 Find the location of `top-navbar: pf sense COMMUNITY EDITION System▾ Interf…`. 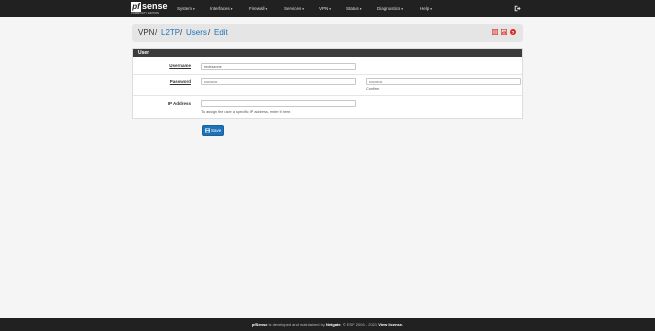

top-navbar: pf sense COMMUNITY EDITION System▾ Interf… is located at coordinates (327, 8).